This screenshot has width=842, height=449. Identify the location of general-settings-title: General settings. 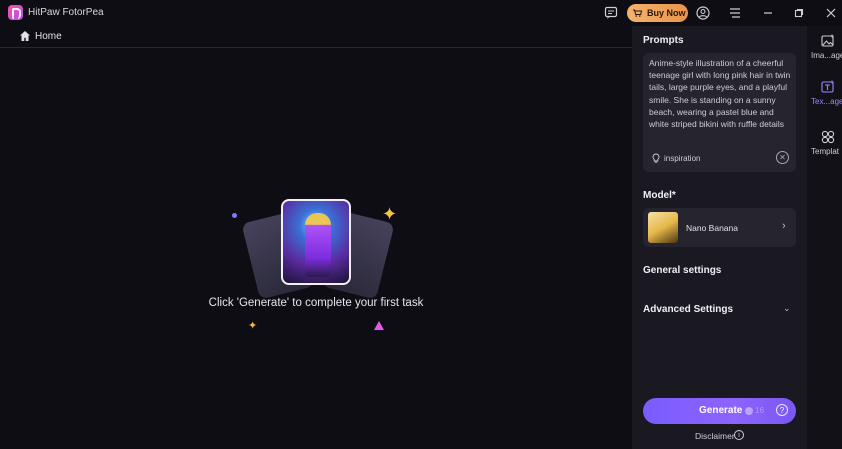
(682, 270).